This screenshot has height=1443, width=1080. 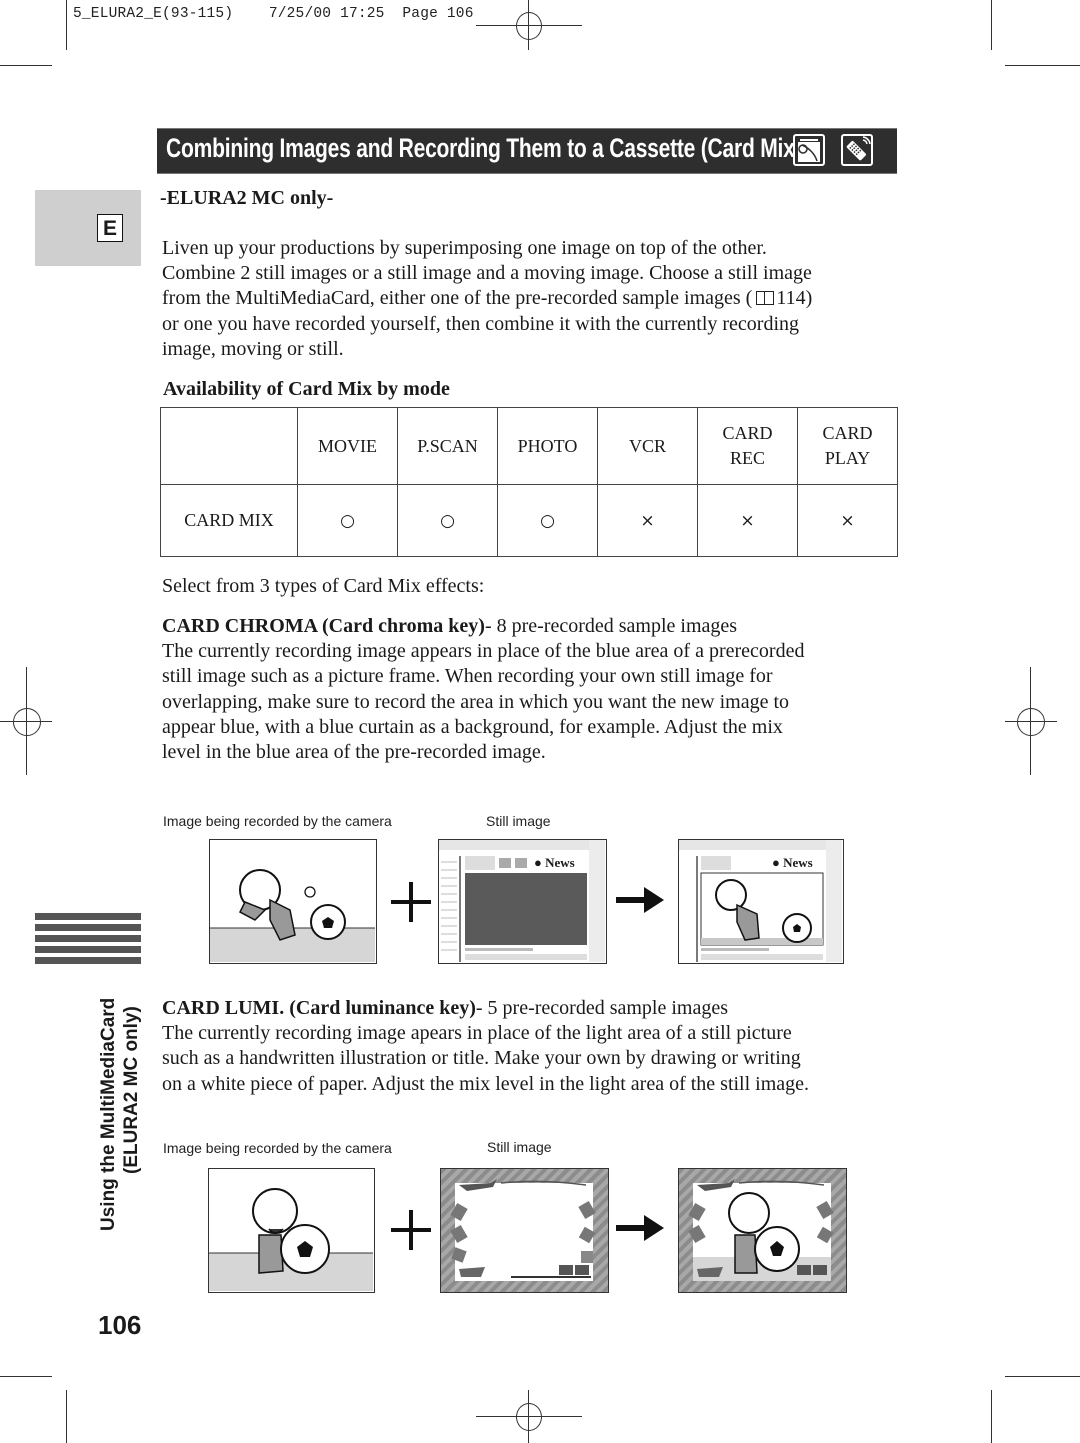 What do you see at coordinates (323, 626) in the screenshot?
I see `card-chroma-name: CARD CHROMA (Card chroma key)` at bounding box center [323, 626].